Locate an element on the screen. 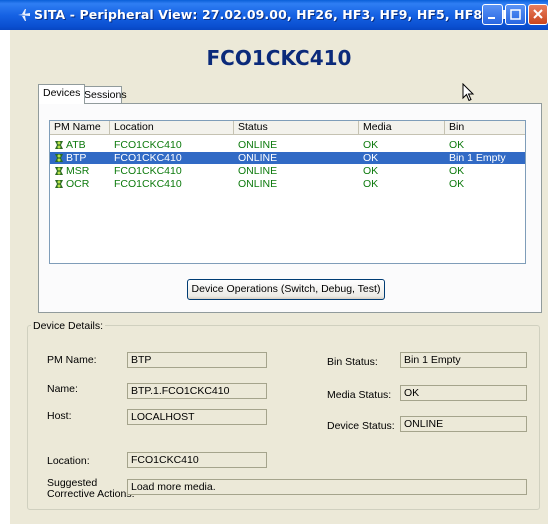 The height and width of the screenshot is (524, 548). close-button is located at coordinates (538, 14).